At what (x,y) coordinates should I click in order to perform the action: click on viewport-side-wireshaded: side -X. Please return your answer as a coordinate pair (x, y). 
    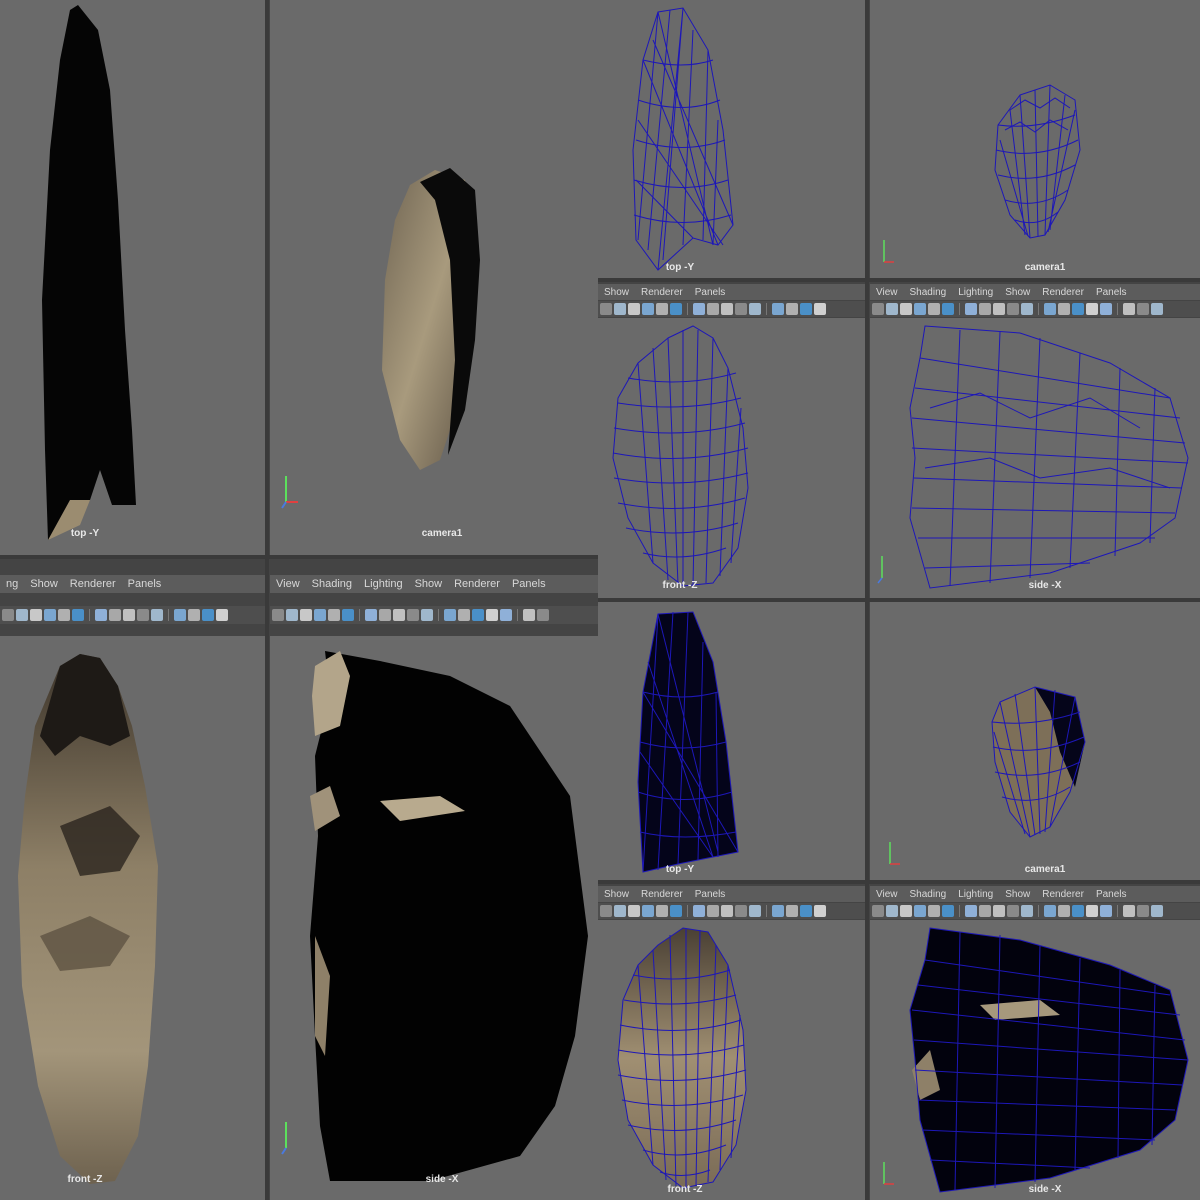
    Looking at the image, I should click on (1035, 1060).